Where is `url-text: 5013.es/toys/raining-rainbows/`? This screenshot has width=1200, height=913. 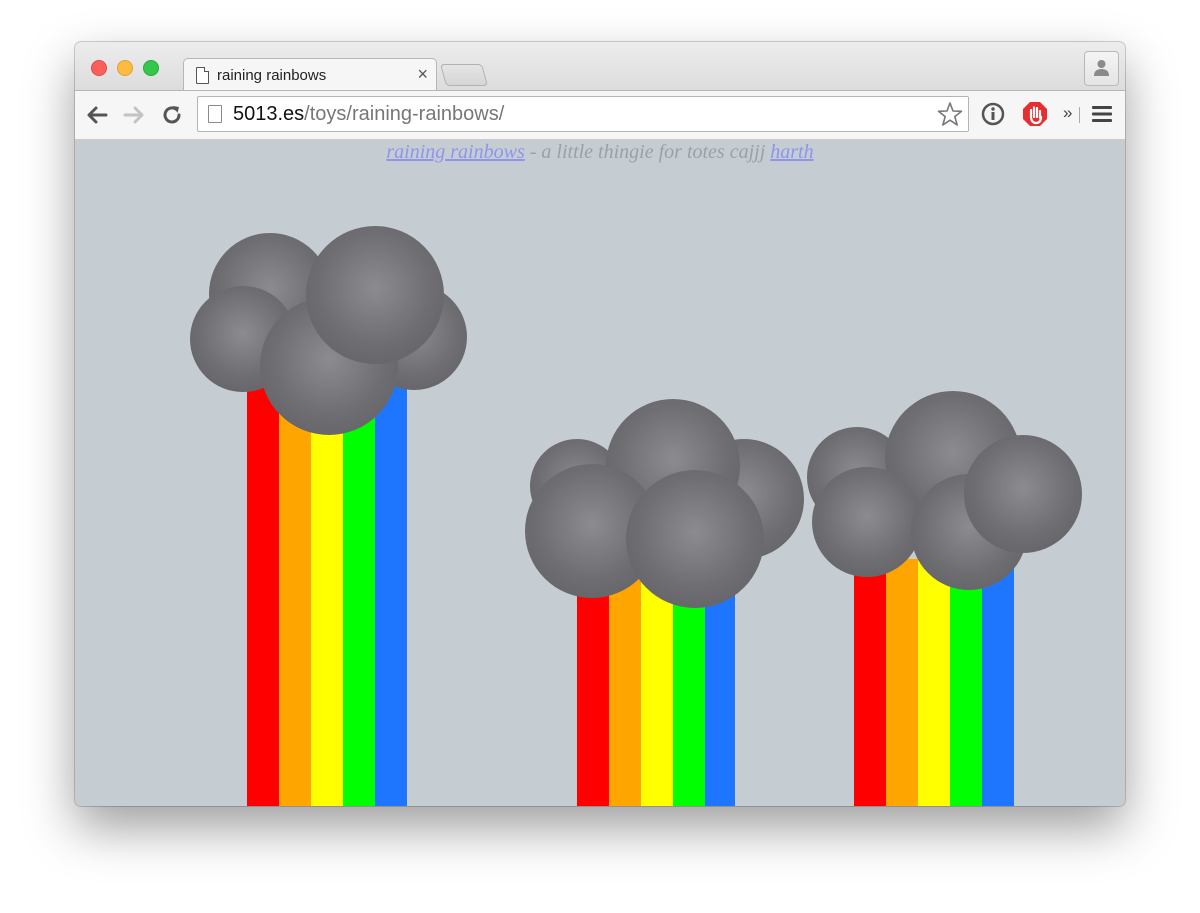 url-text: 5013.es/toys/raining-rainbows/ is located at coordinates (368, 114).